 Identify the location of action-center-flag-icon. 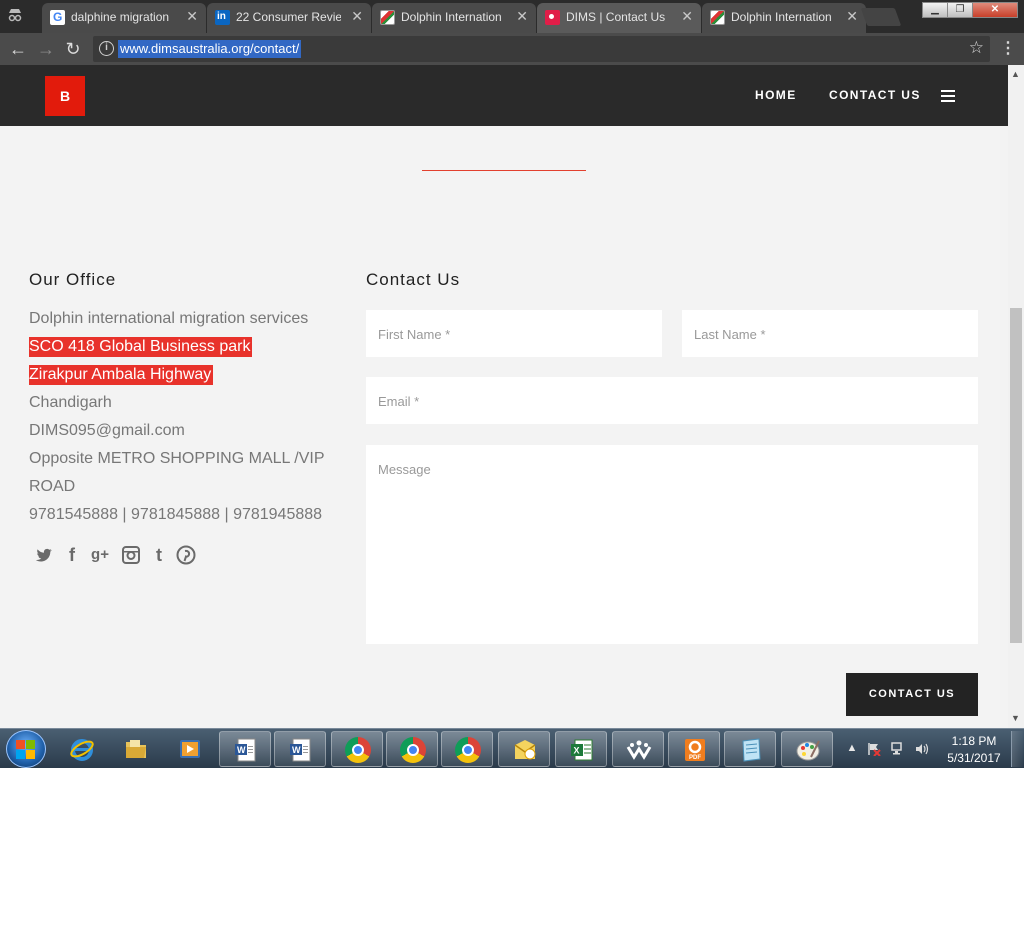
(874, 749).